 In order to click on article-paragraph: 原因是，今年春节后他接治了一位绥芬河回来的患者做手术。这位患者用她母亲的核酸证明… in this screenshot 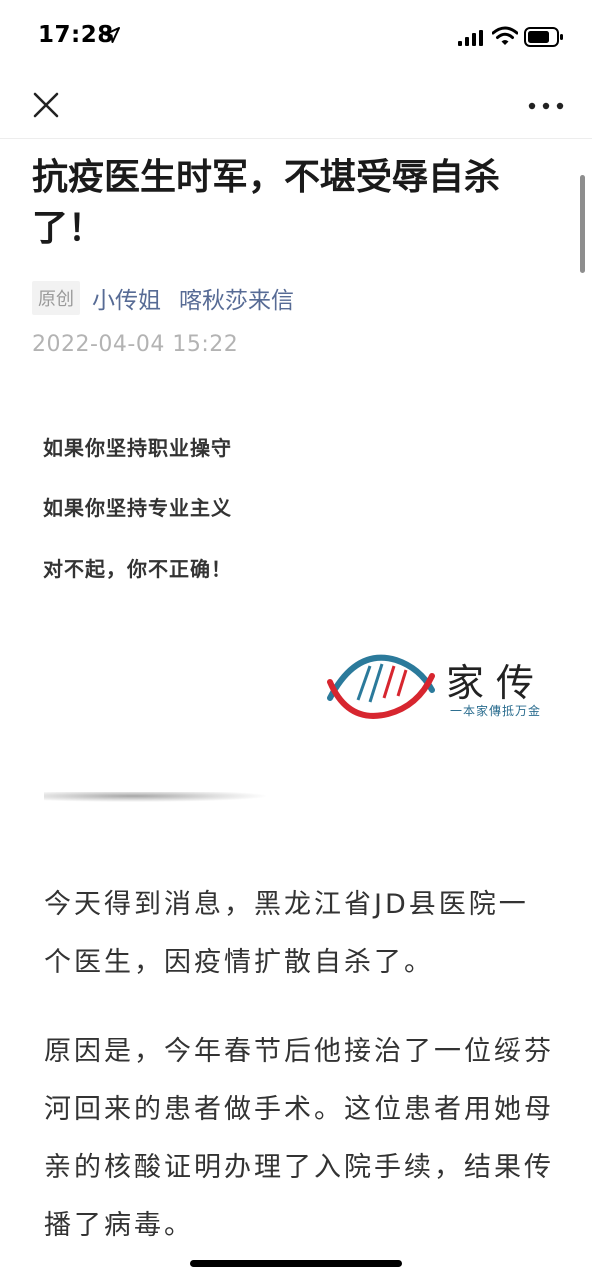, I will do `click(299, 1138)`.